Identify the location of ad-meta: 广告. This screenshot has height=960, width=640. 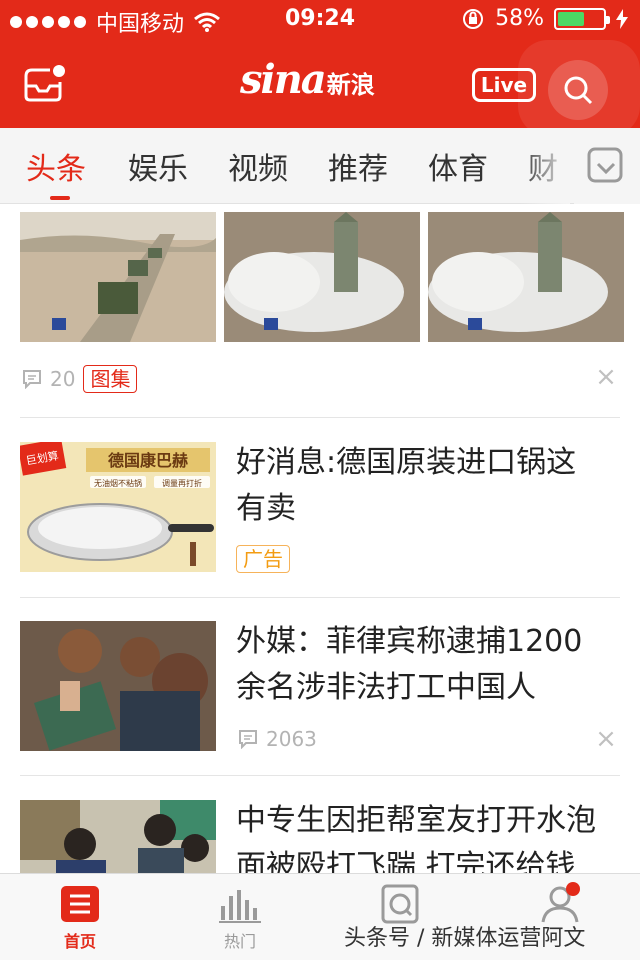
(263, 559).